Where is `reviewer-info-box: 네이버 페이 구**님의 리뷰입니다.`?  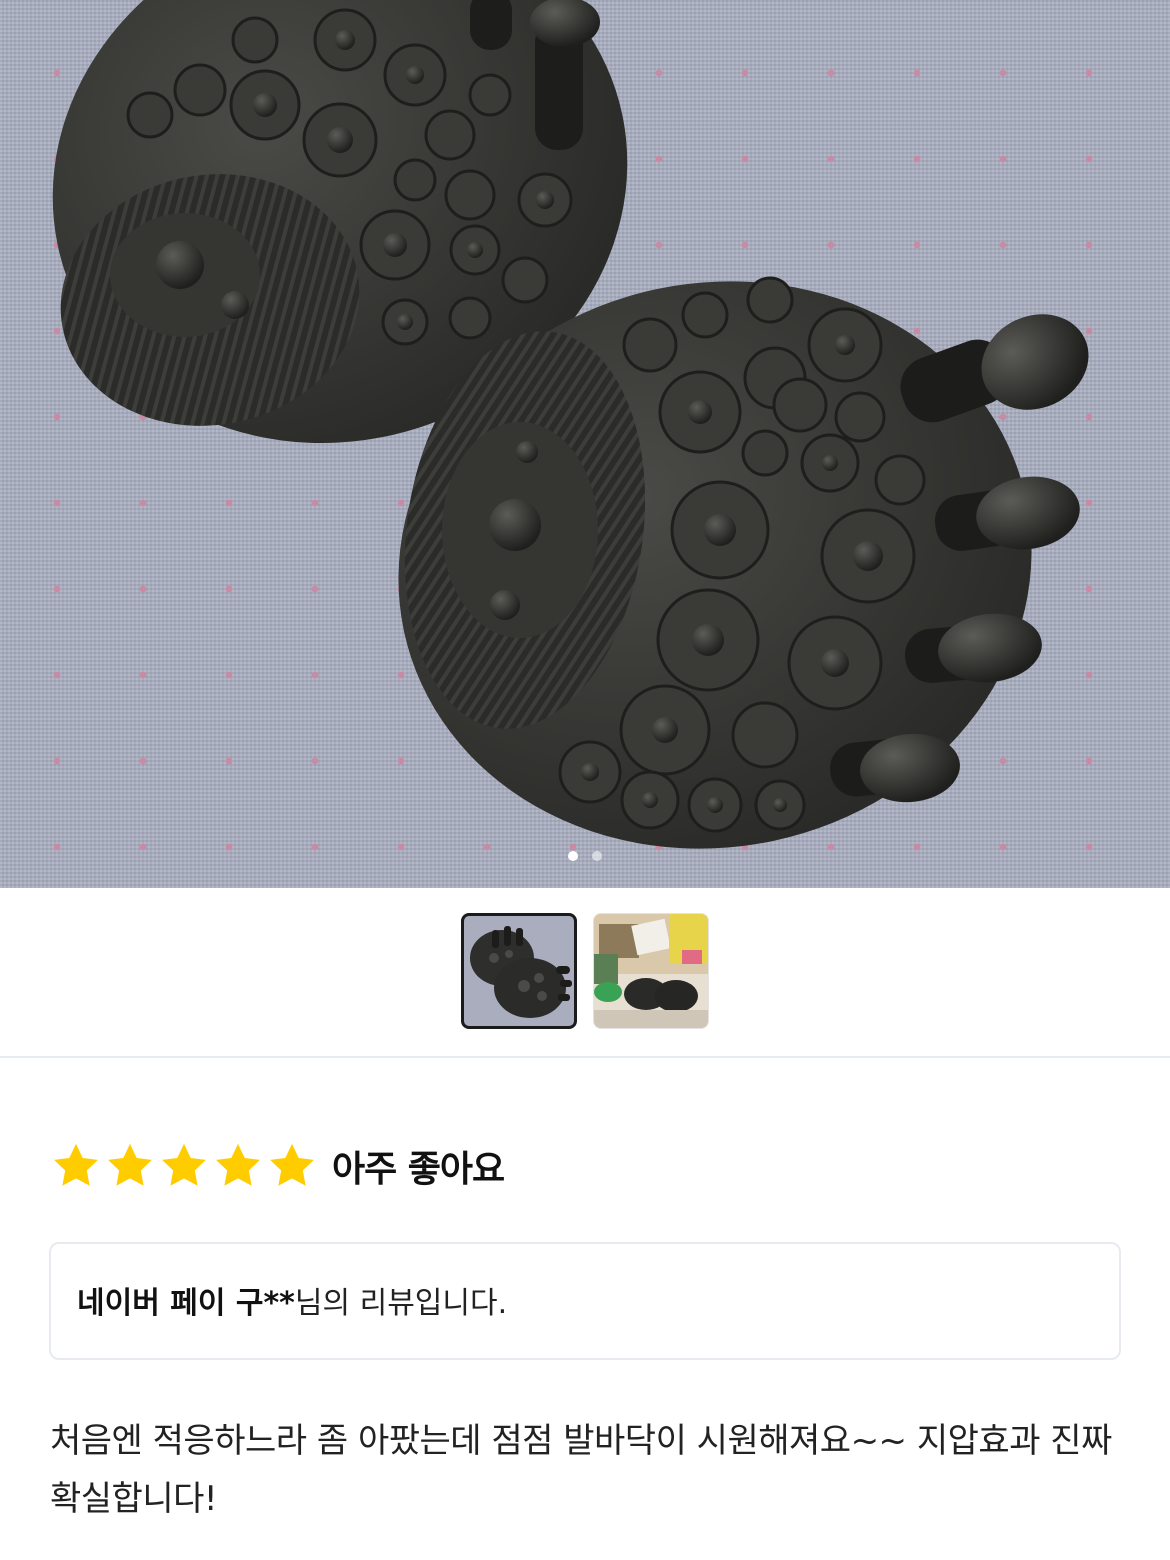
reviewer-info-box: 네이버 페이 구**님의 리뷰입니다. is located at coordinates (585, 1301).